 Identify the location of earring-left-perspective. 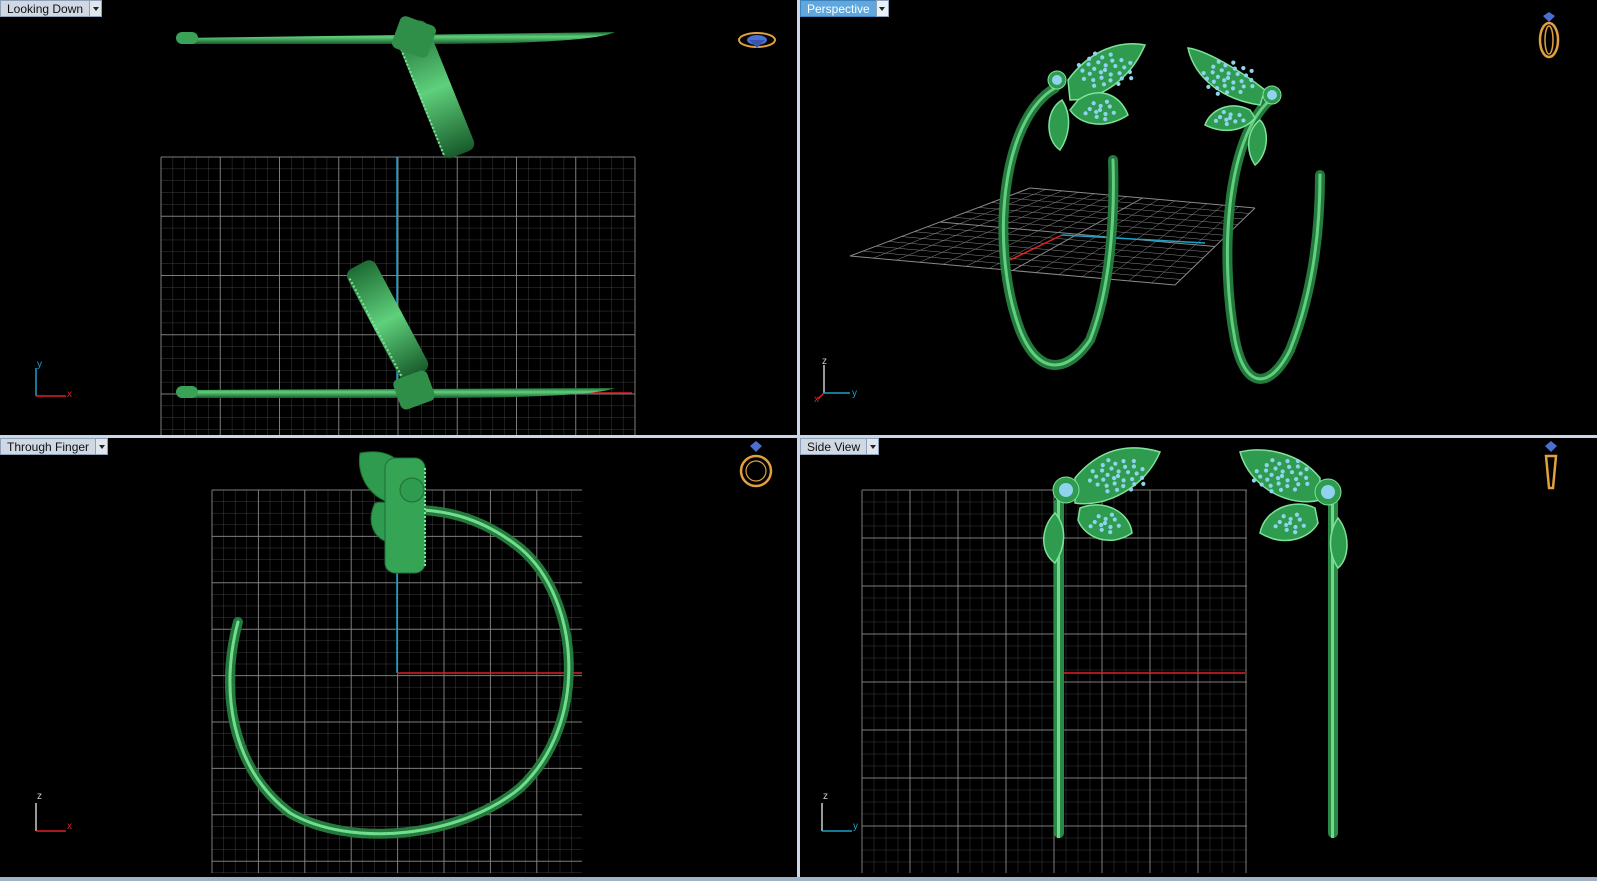
(1072, 206).